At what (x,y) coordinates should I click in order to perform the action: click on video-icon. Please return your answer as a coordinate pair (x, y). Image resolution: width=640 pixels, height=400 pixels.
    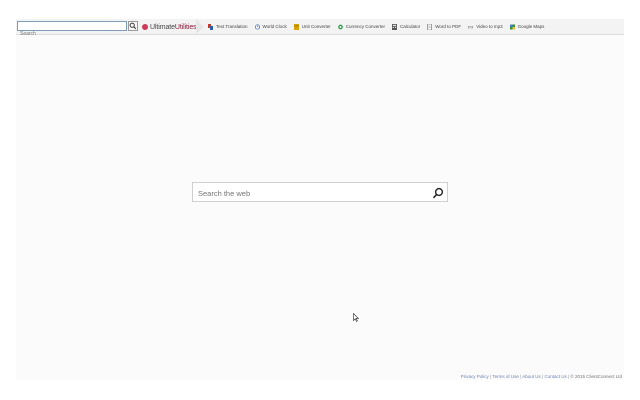
    Looking at the image, I should click on (471, 26).